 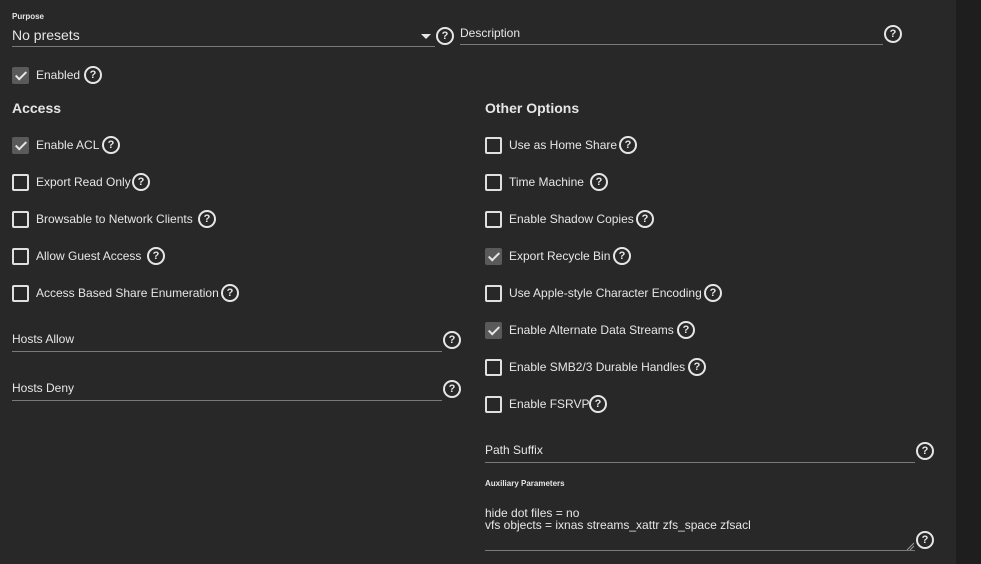 I want to click on fsrvp-label: Enable FSRVP, so click(x=549, y=404).